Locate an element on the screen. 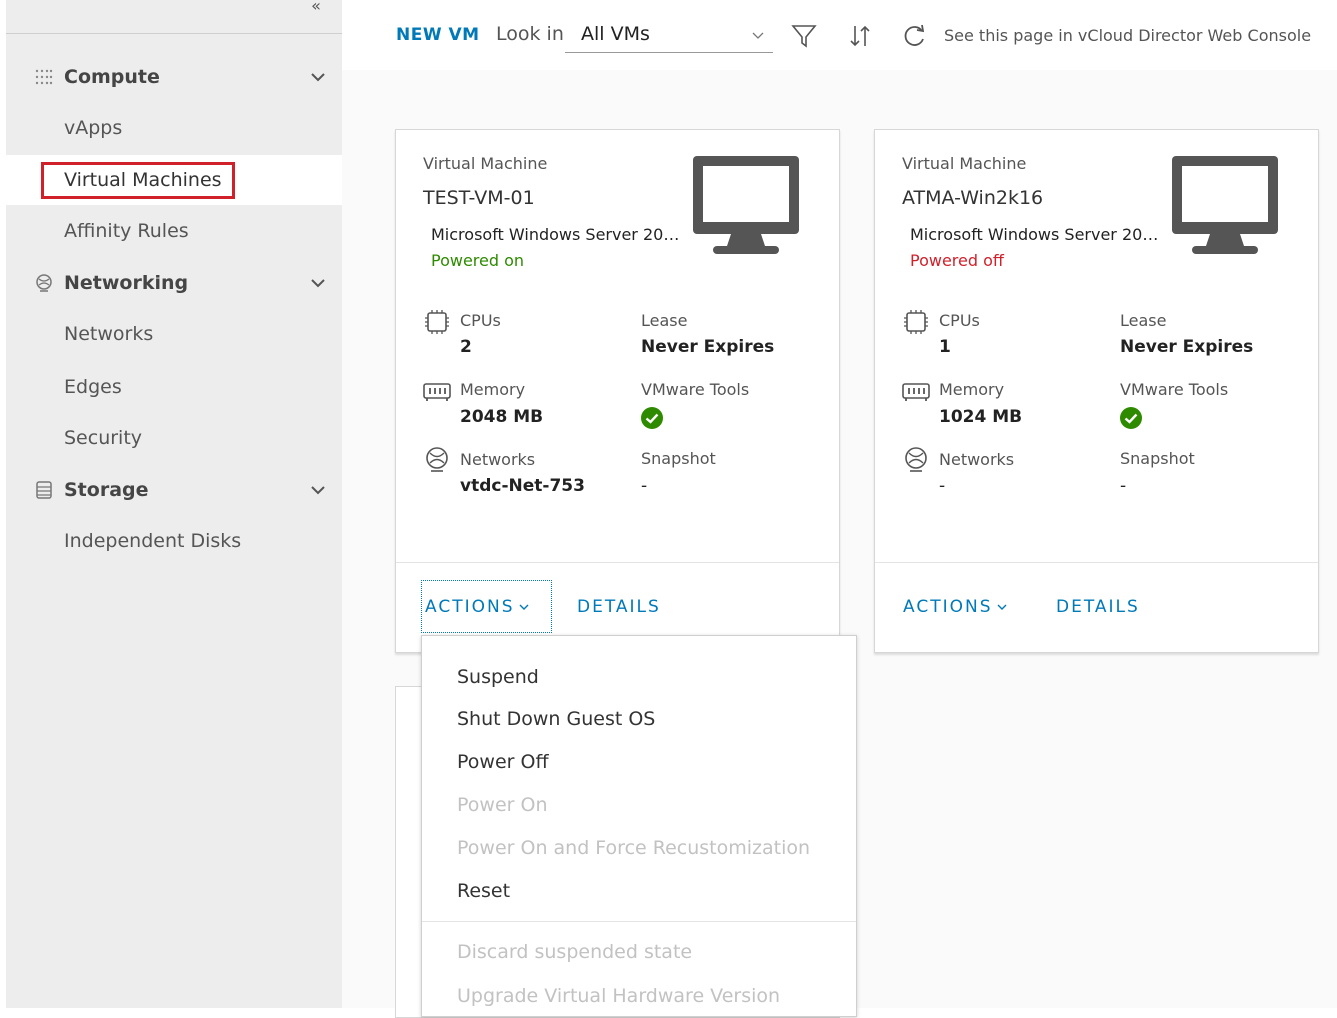  collapse-sidebar-icon: « is located at coordinates (316, 8).